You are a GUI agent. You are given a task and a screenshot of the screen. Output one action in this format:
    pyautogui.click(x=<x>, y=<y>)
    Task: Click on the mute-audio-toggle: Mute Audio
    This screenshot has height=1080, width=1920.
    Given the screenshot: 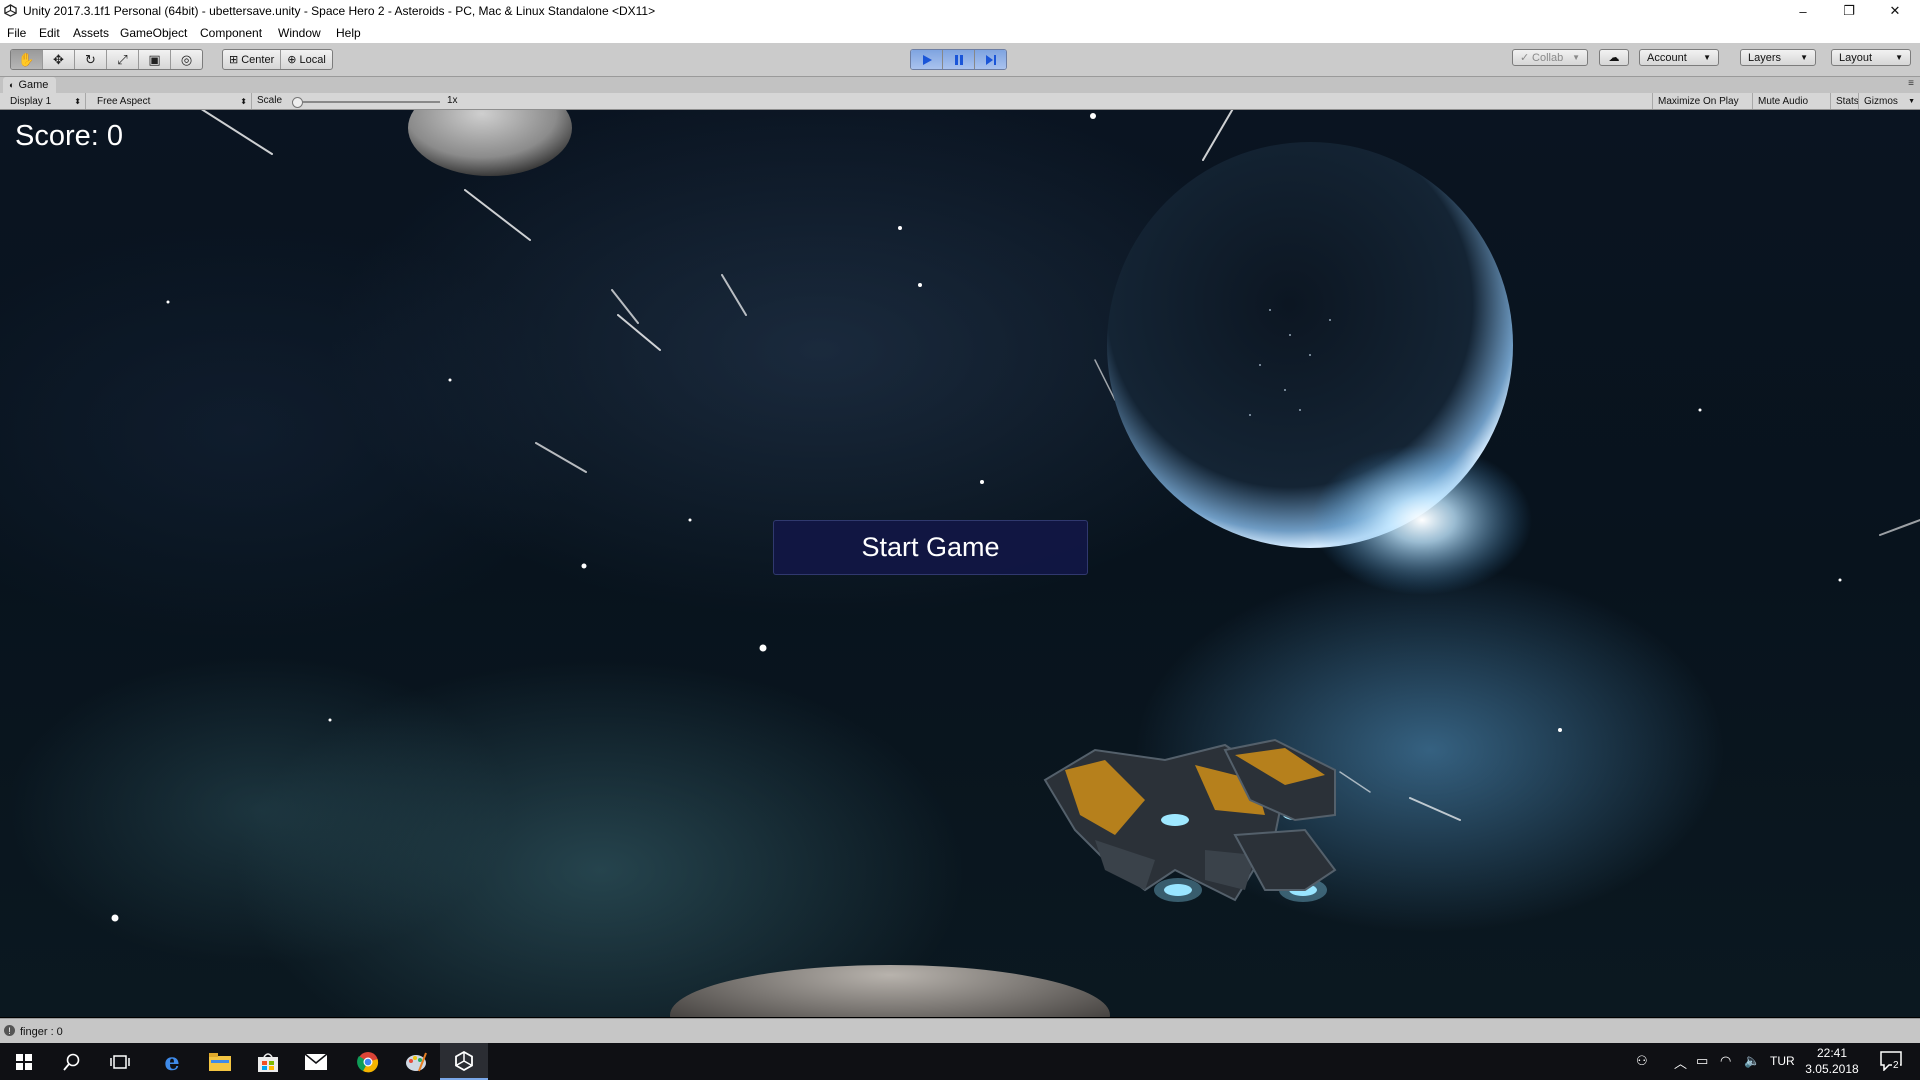 What is the action you would take?
    pyautogui.click(x=1782, y=101)
    